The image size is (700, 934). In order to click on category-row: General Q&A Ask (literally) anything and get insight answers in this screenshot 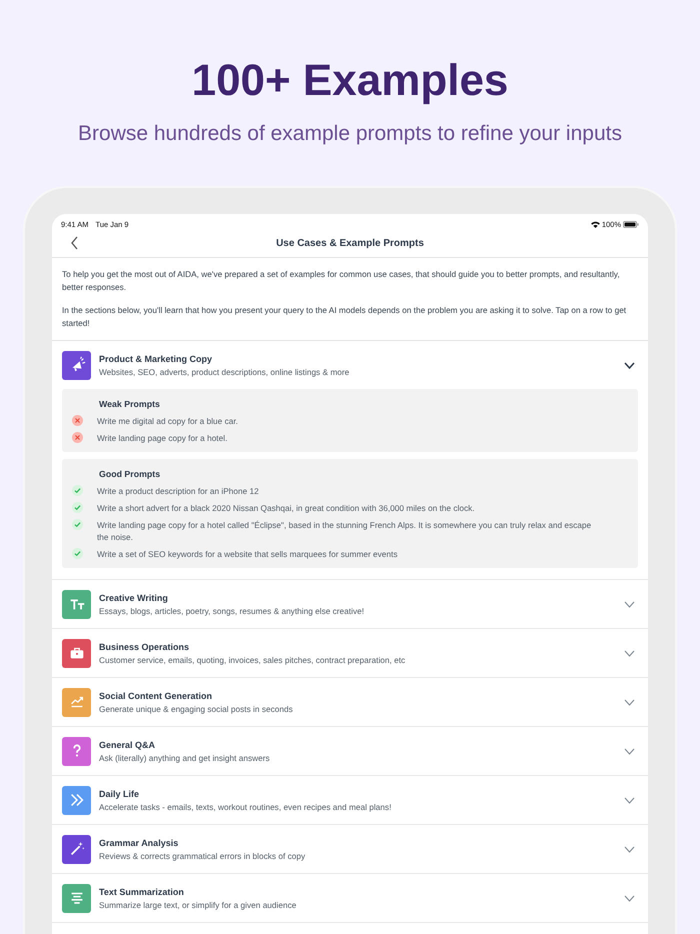, I will do `click(350, 751)`.